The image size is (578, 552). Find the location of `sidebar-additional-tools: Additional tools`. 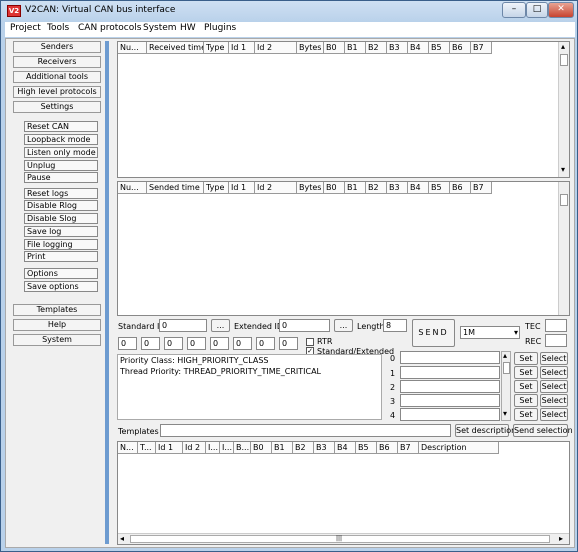

sidebar-additional-tools: Additional tools is located at coordinates (57, 77).